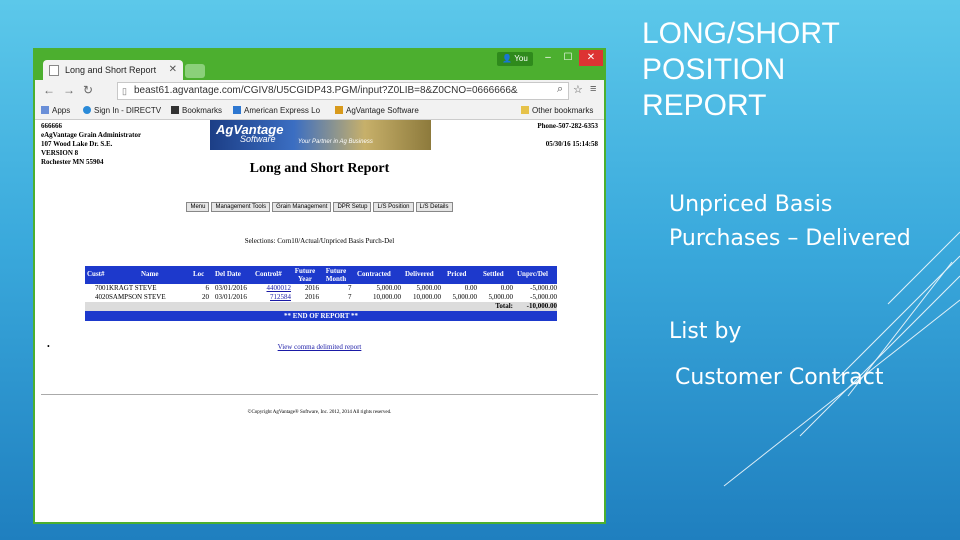 This screenshot has width=960, height=540. I want to click on ls-position-button: L/S Position, so click(393, 207).